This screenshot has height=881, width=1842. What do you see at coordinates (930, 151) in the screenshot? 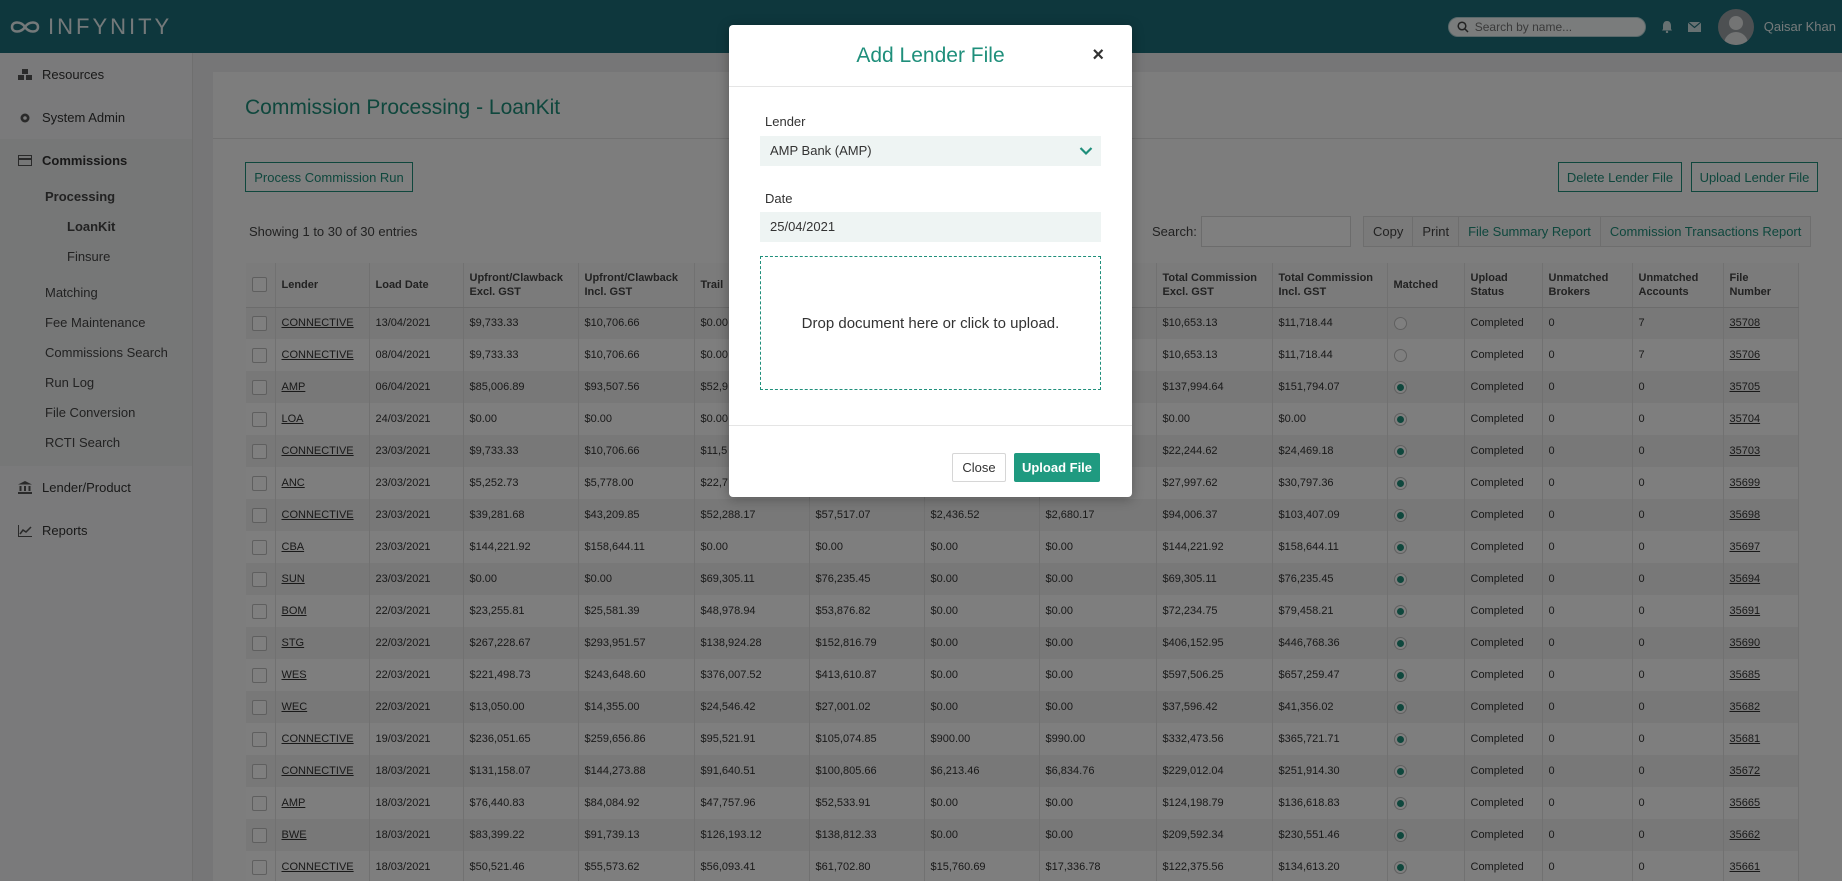
I see `lender-select: AMP Bank (AMP)` at bounding box center [930, 151].